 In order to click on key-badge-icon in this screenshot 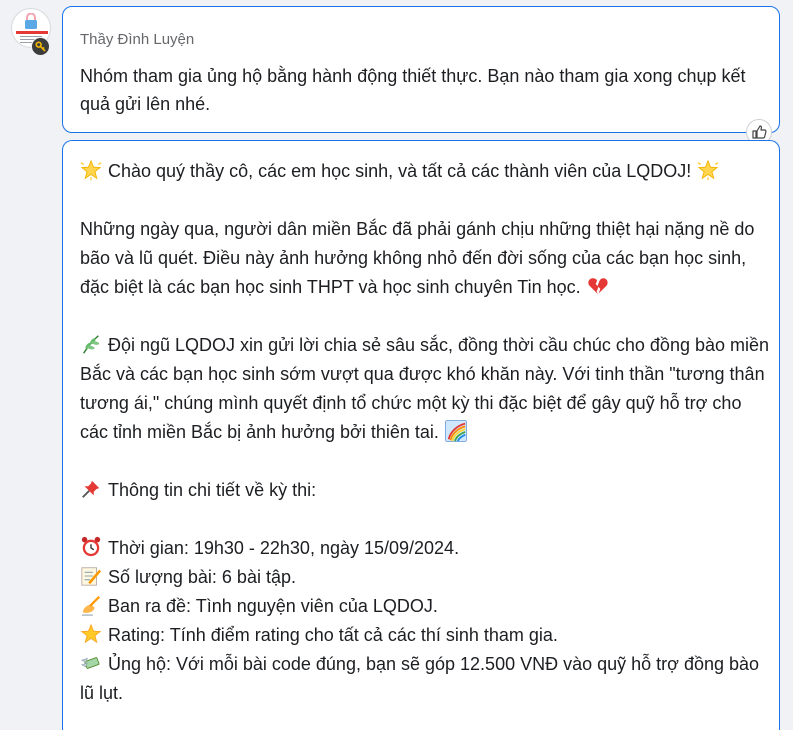, I will do `click(40, 46)`.